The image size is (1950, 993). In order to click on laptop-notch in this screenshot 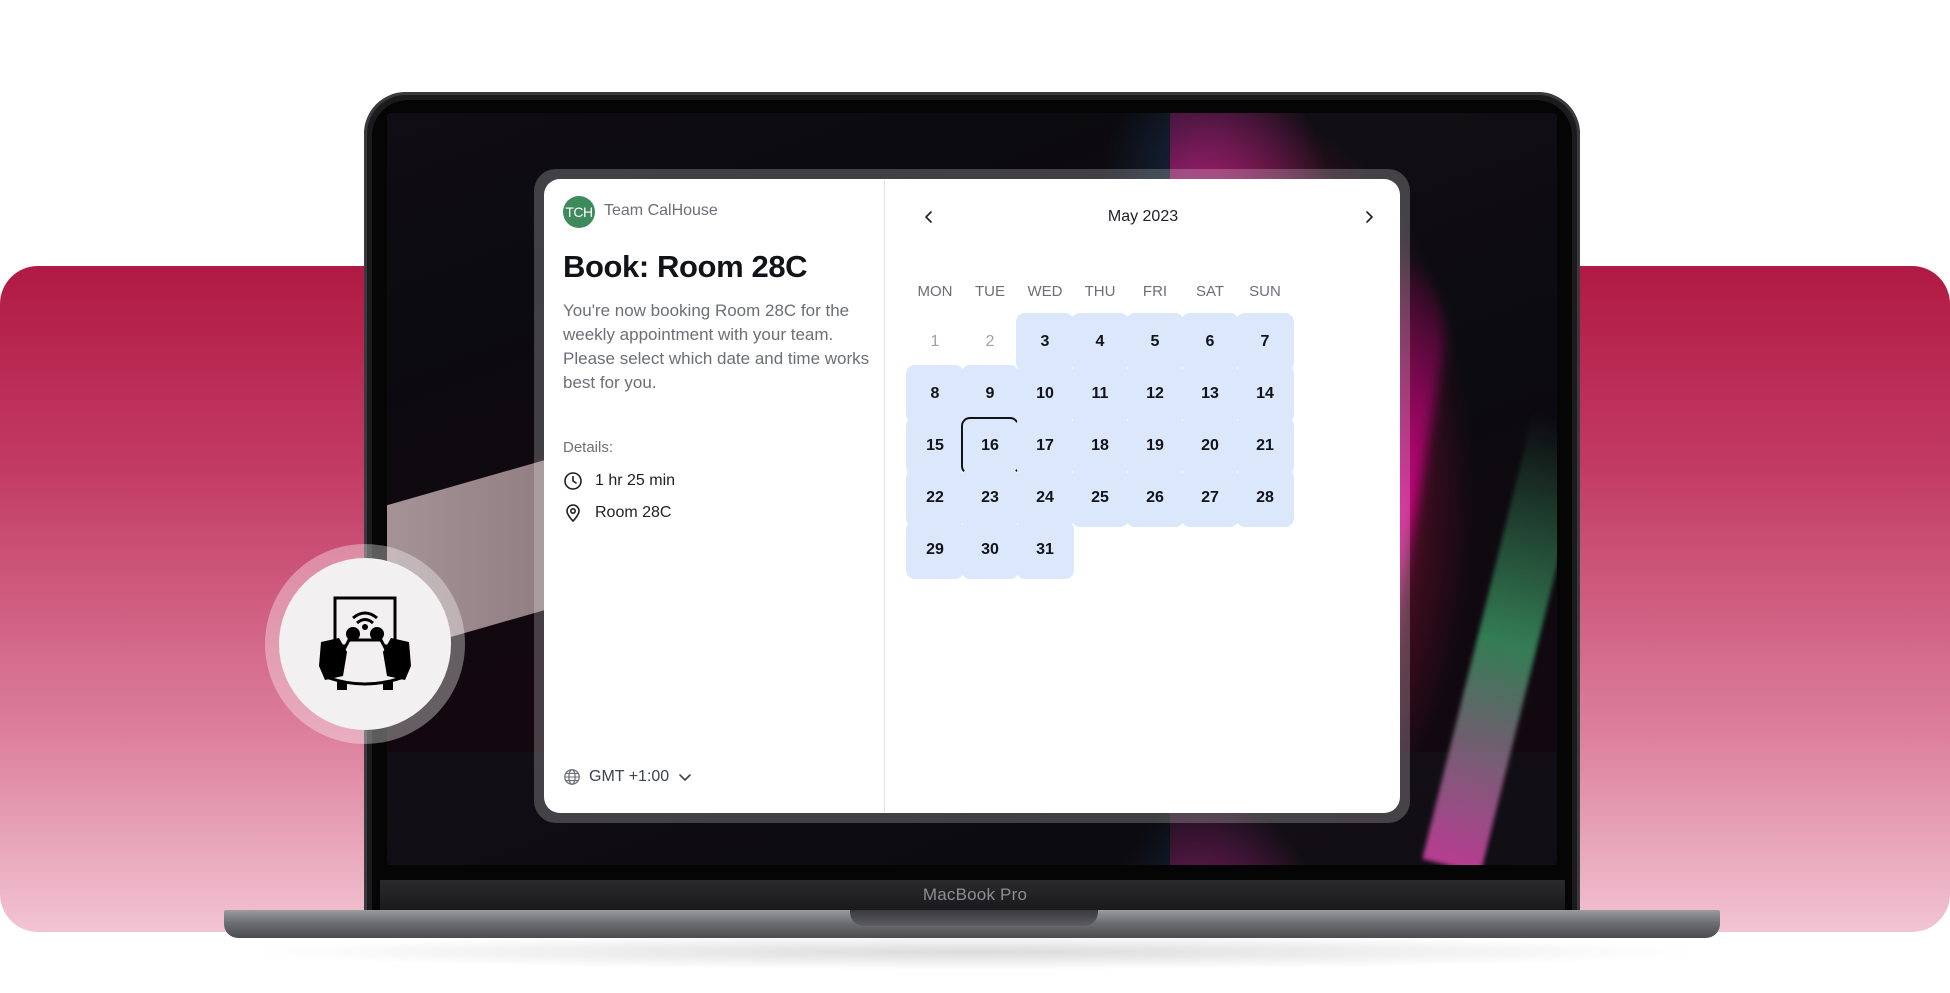, I will do `click(974, 918)`.